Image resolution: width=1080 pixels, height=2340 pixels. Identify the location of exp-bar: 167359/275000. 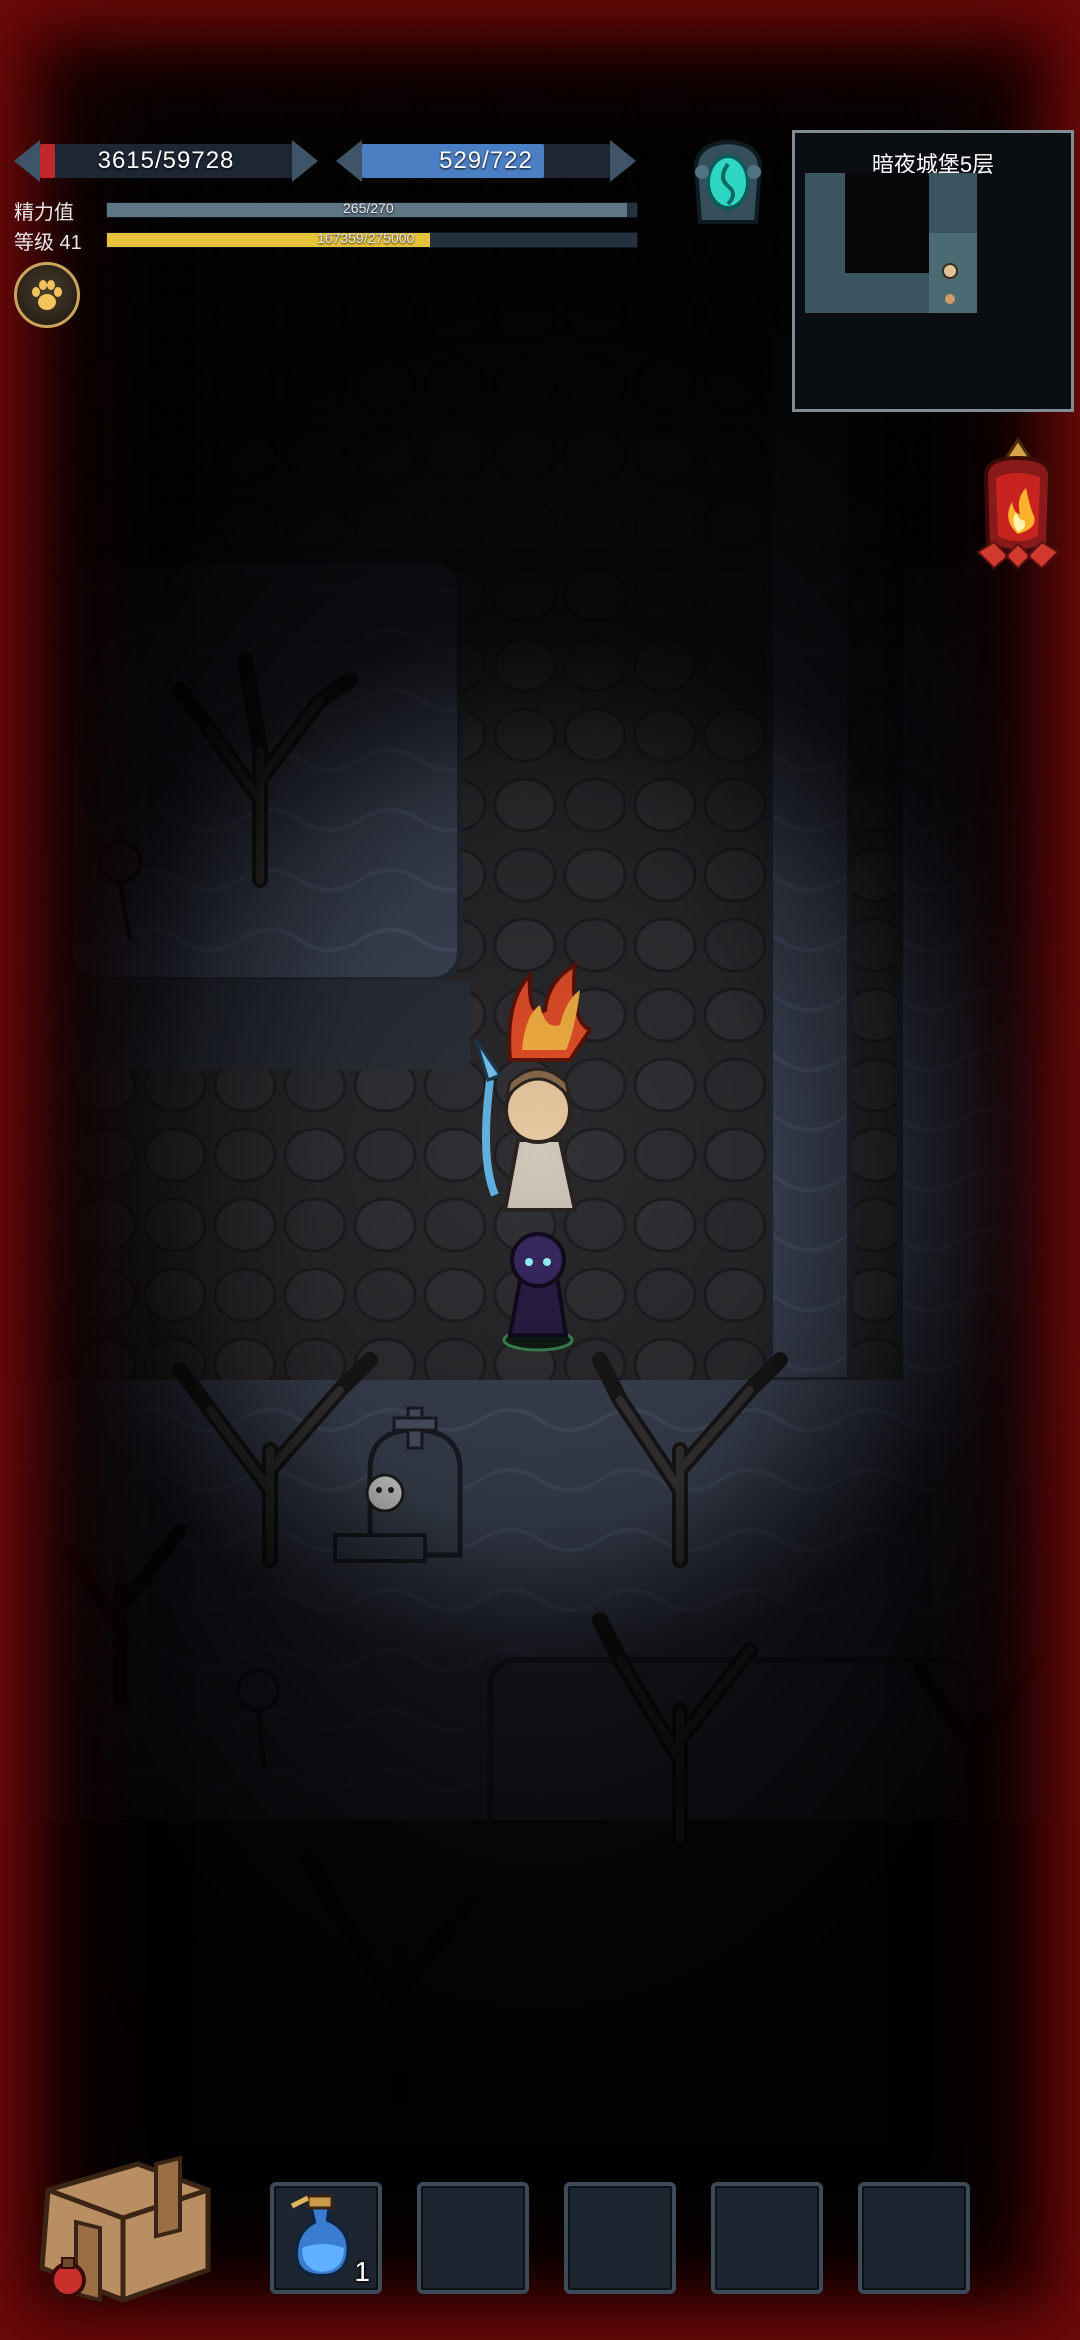
(372, 239).